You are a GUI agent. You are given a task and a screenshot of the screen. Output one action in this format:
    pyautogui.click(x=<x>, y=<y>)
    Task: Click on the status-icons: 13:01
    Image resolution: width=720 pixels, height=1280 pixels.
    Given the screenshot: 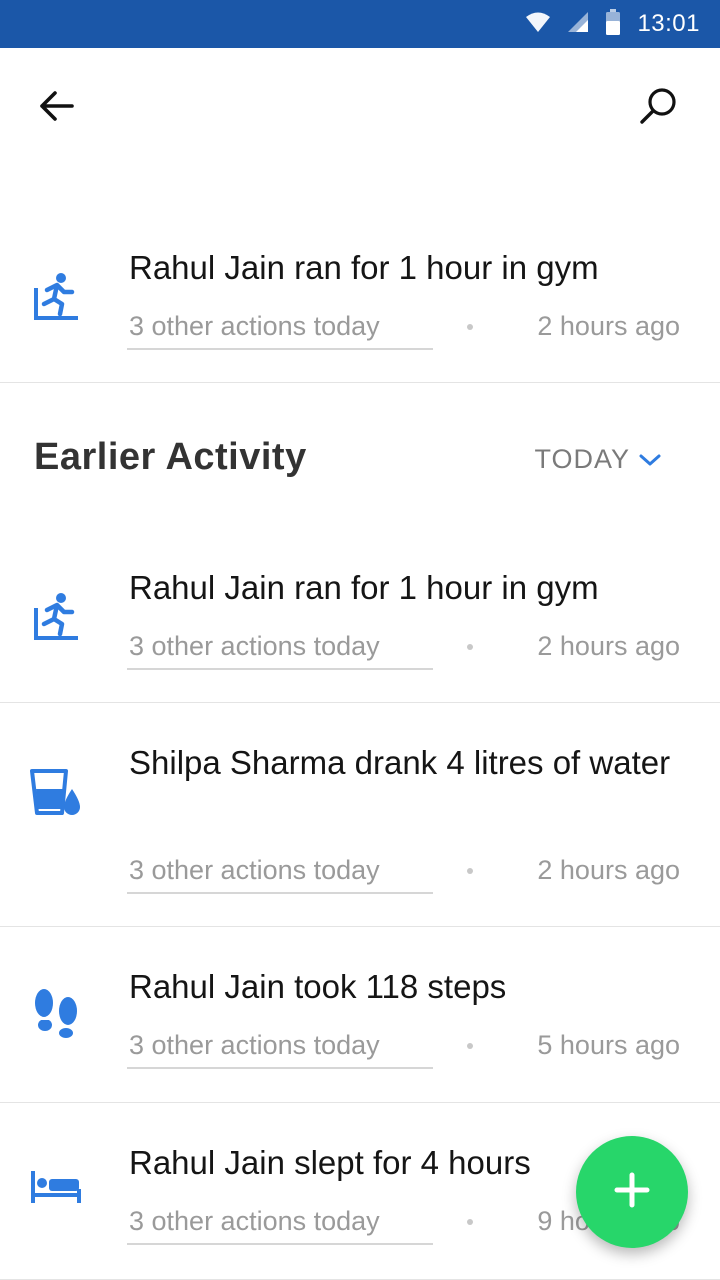 What is the action you would take?
    pyautogui.click(x=612, y=24)
    